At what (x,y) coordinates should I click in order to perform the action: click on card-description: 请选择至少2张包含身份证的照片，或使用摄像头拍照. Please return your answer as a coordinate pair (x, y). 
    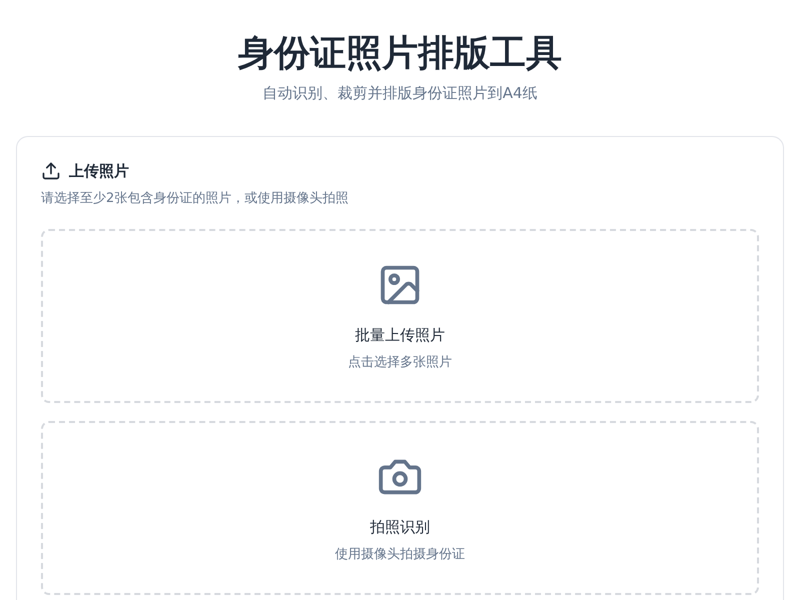
    Looking at the image, I should click on (195, 198).